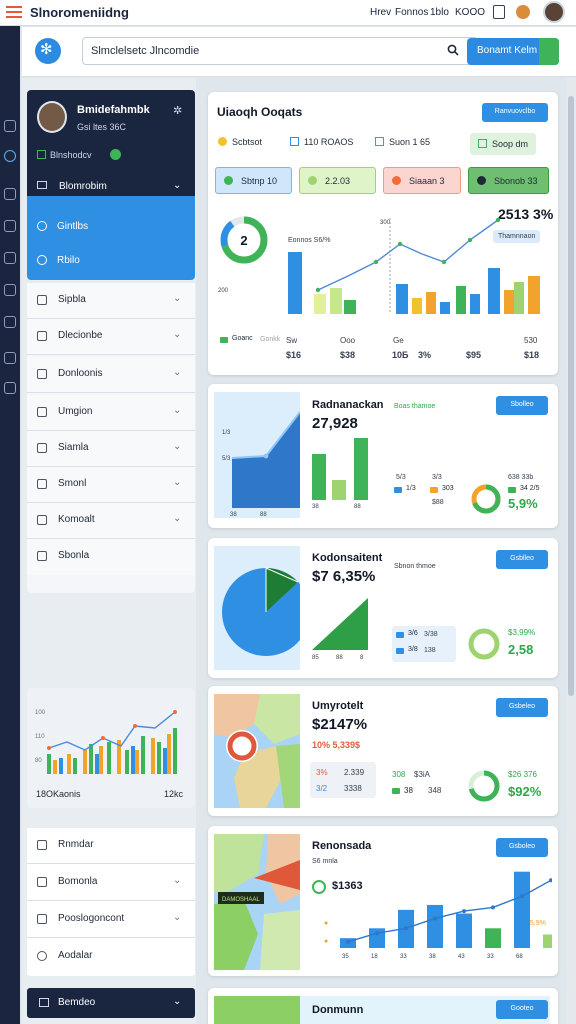  I want to click on card3-donut, so click(484, 644).